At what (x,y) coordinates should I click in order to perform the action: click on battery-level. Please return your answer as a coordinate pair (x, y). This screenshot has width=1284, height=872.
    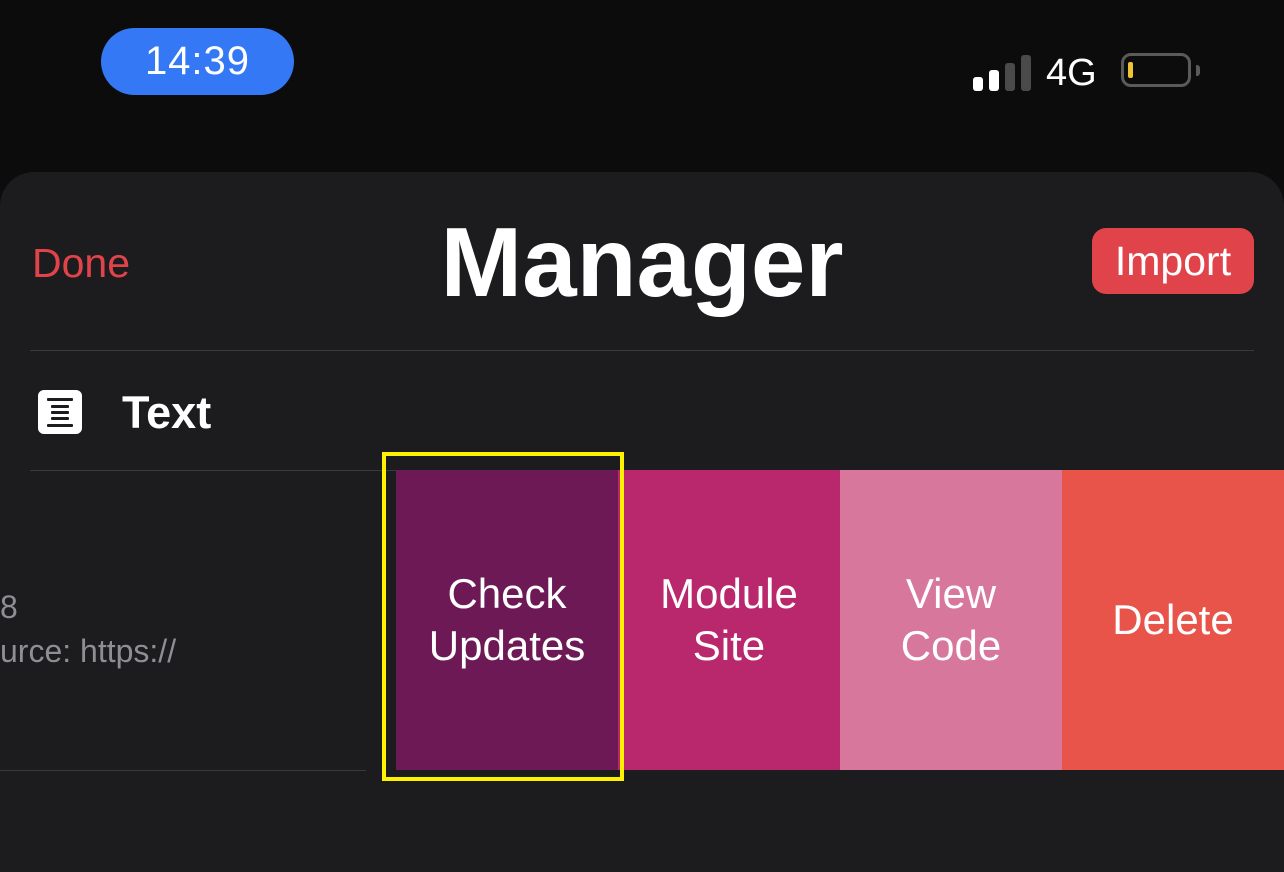
    Looking at the image, I should click on (1130, 70).